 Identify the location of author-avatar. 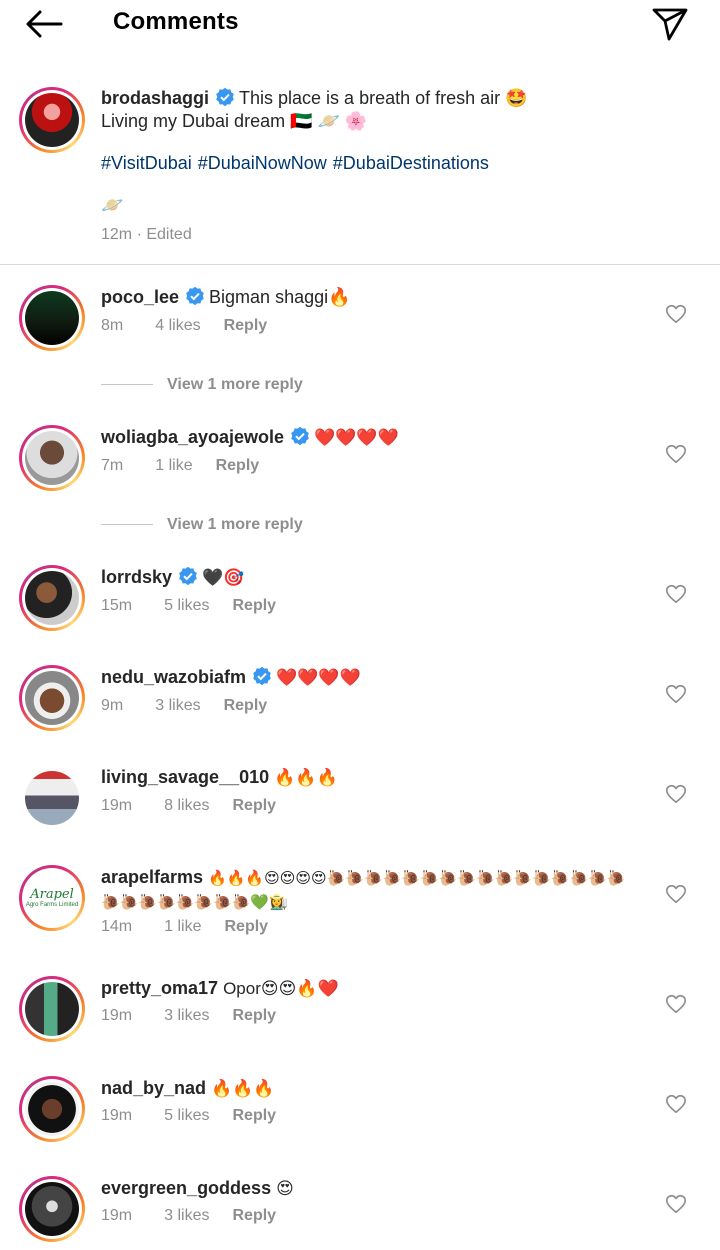
(52, 120).